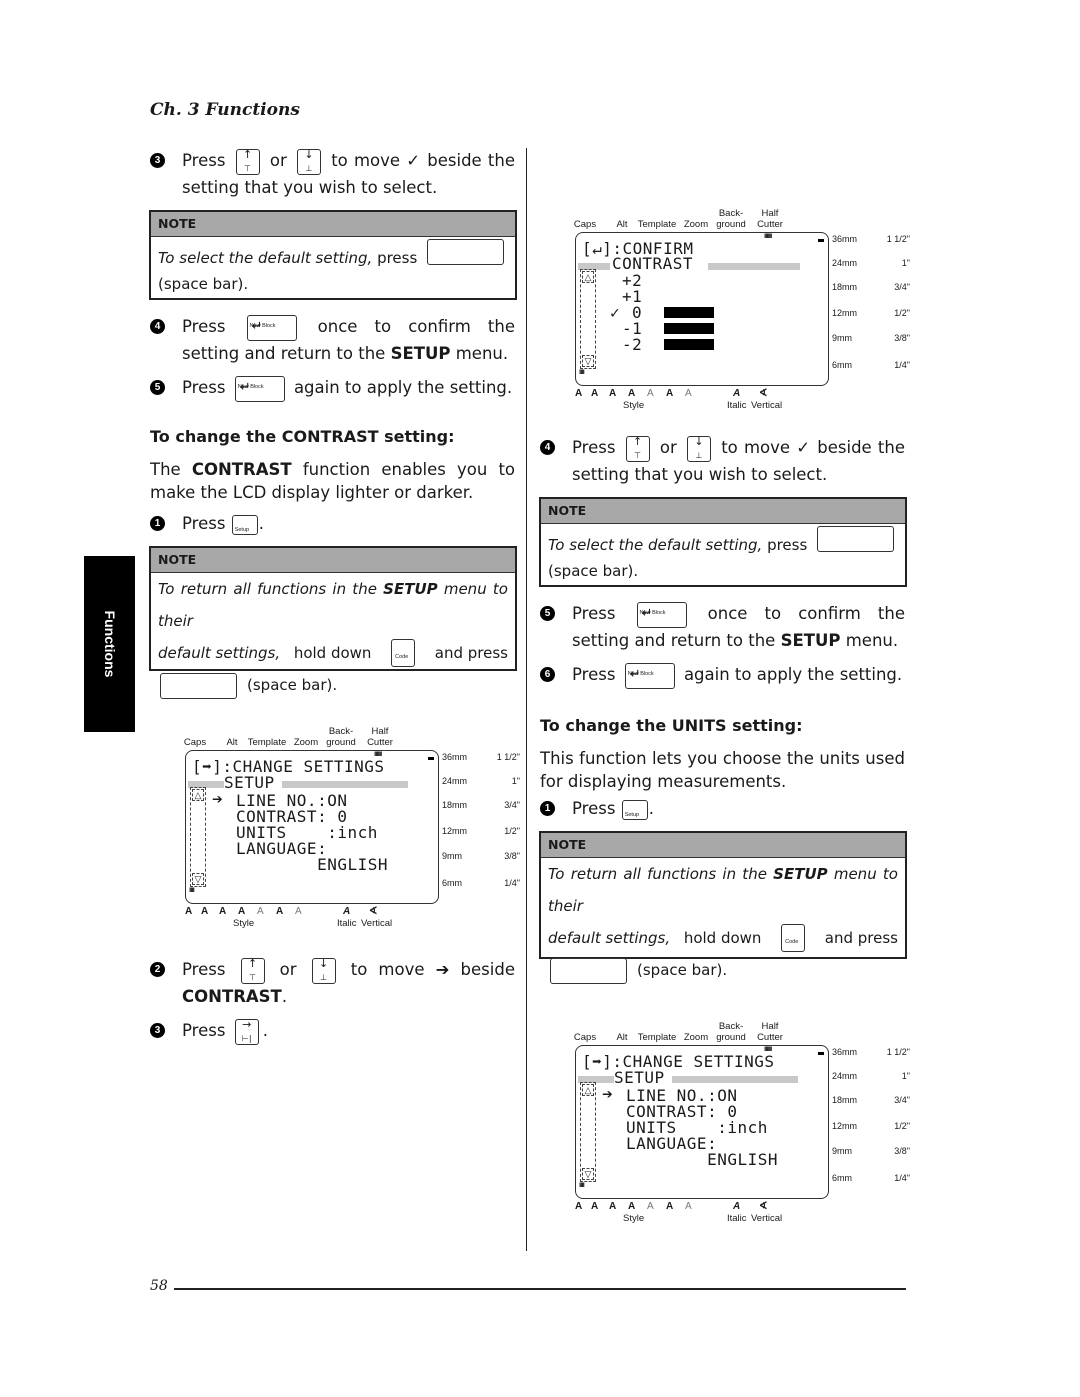 The height and width of the screenshot is (1397, 1080). I want to click on right-key-icon: → ⊢|, so click(246, 1031).